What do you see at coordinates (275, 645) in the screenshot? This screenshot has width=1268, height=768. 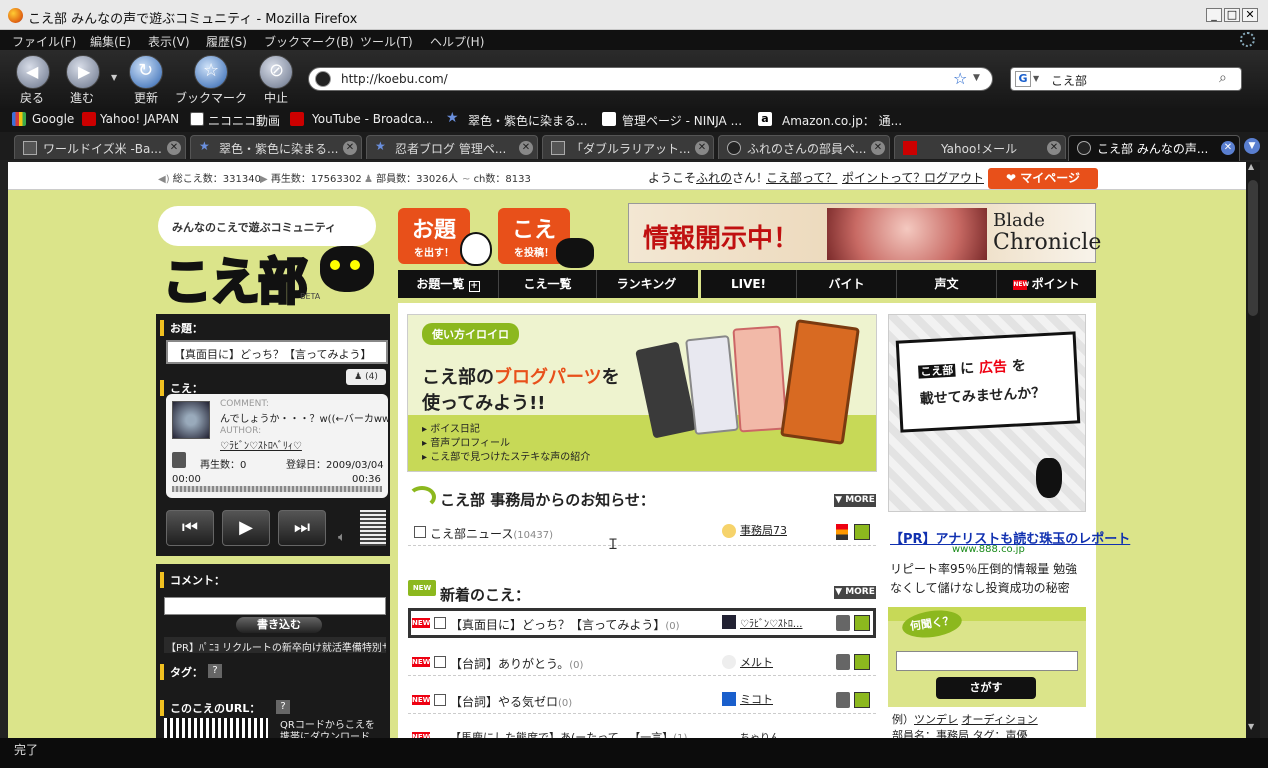 I see `pr-link-left: 【PR】ﾊﾟﾆﾖ リクルートの新卒向け就活準備特別サ` at bounding box center [275, 645].